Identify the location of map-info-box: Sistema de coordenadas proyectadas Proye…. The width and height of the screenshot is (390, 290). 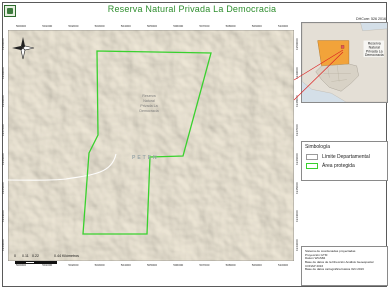
(344, 266).